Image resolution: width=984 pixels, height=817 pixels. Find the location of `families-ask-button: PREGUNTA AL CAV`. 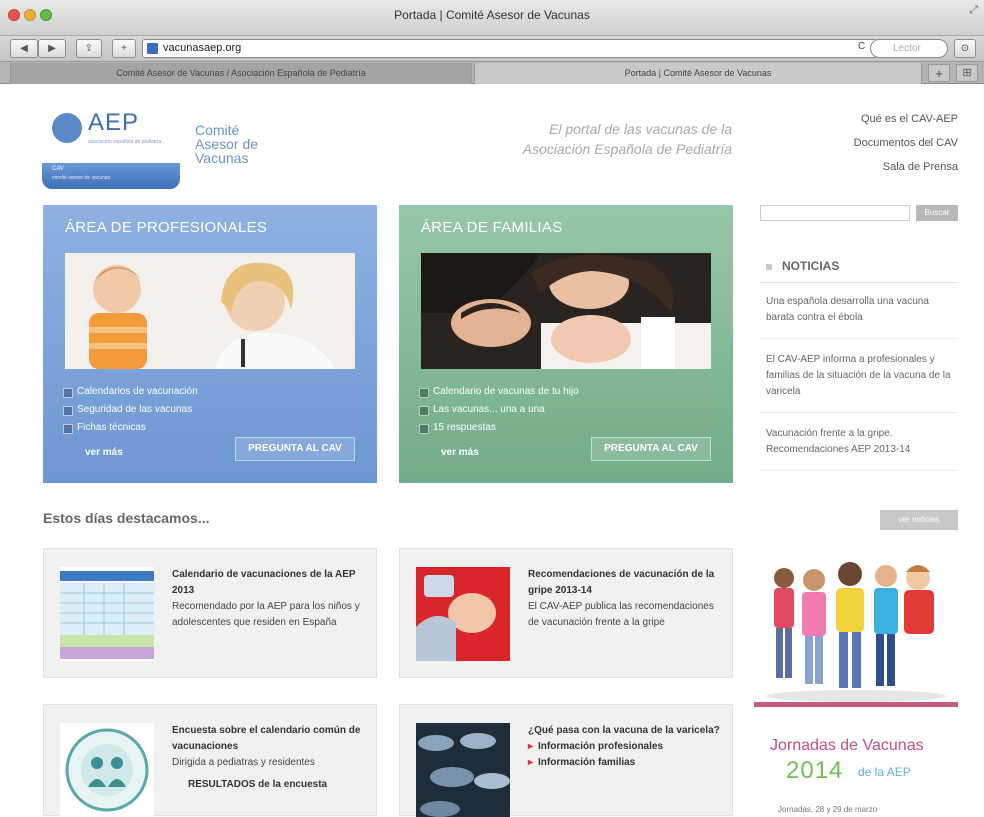

families-ask-button: PREGUNTA AL CAV is located at coordinates (651, 449).